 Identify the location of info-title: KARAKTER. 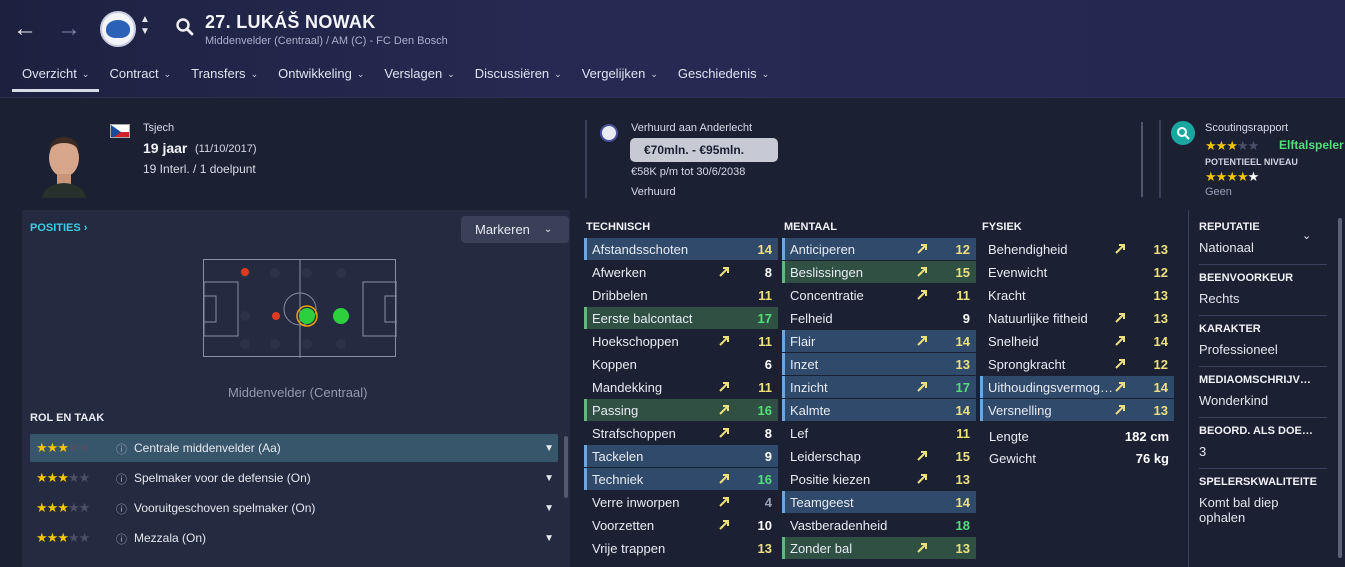
(1230, 329).